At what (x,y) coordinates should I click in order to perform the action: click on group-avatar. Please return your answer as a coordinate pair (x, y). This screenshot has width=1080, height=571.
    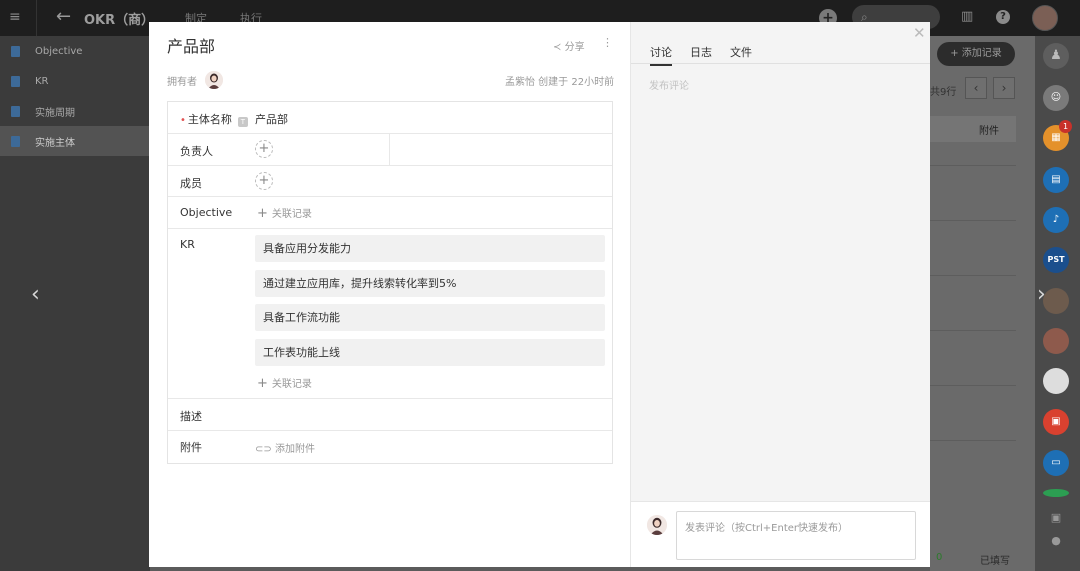
    Looking at the image, I should click on (1056, 301).